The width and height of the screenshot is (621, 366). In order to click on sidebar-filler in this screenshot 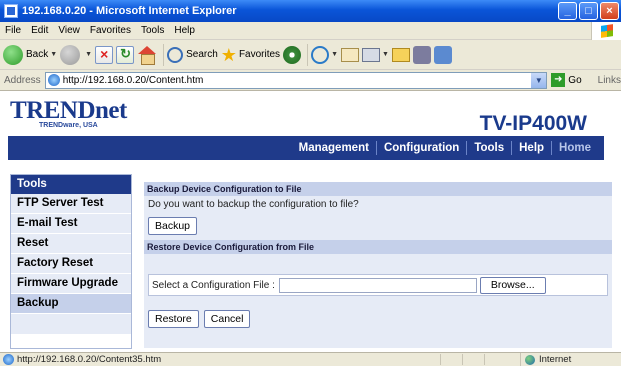, I will do `click(71, 324)`.